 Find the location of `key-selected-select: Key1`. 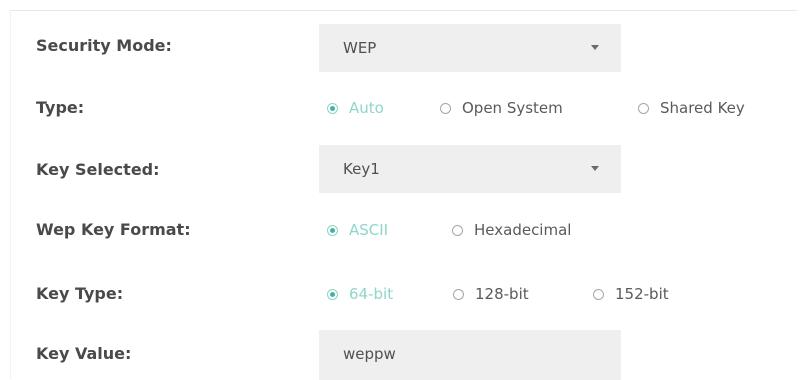

key-selected-select: Key1 is located at coordinates (470, 169).